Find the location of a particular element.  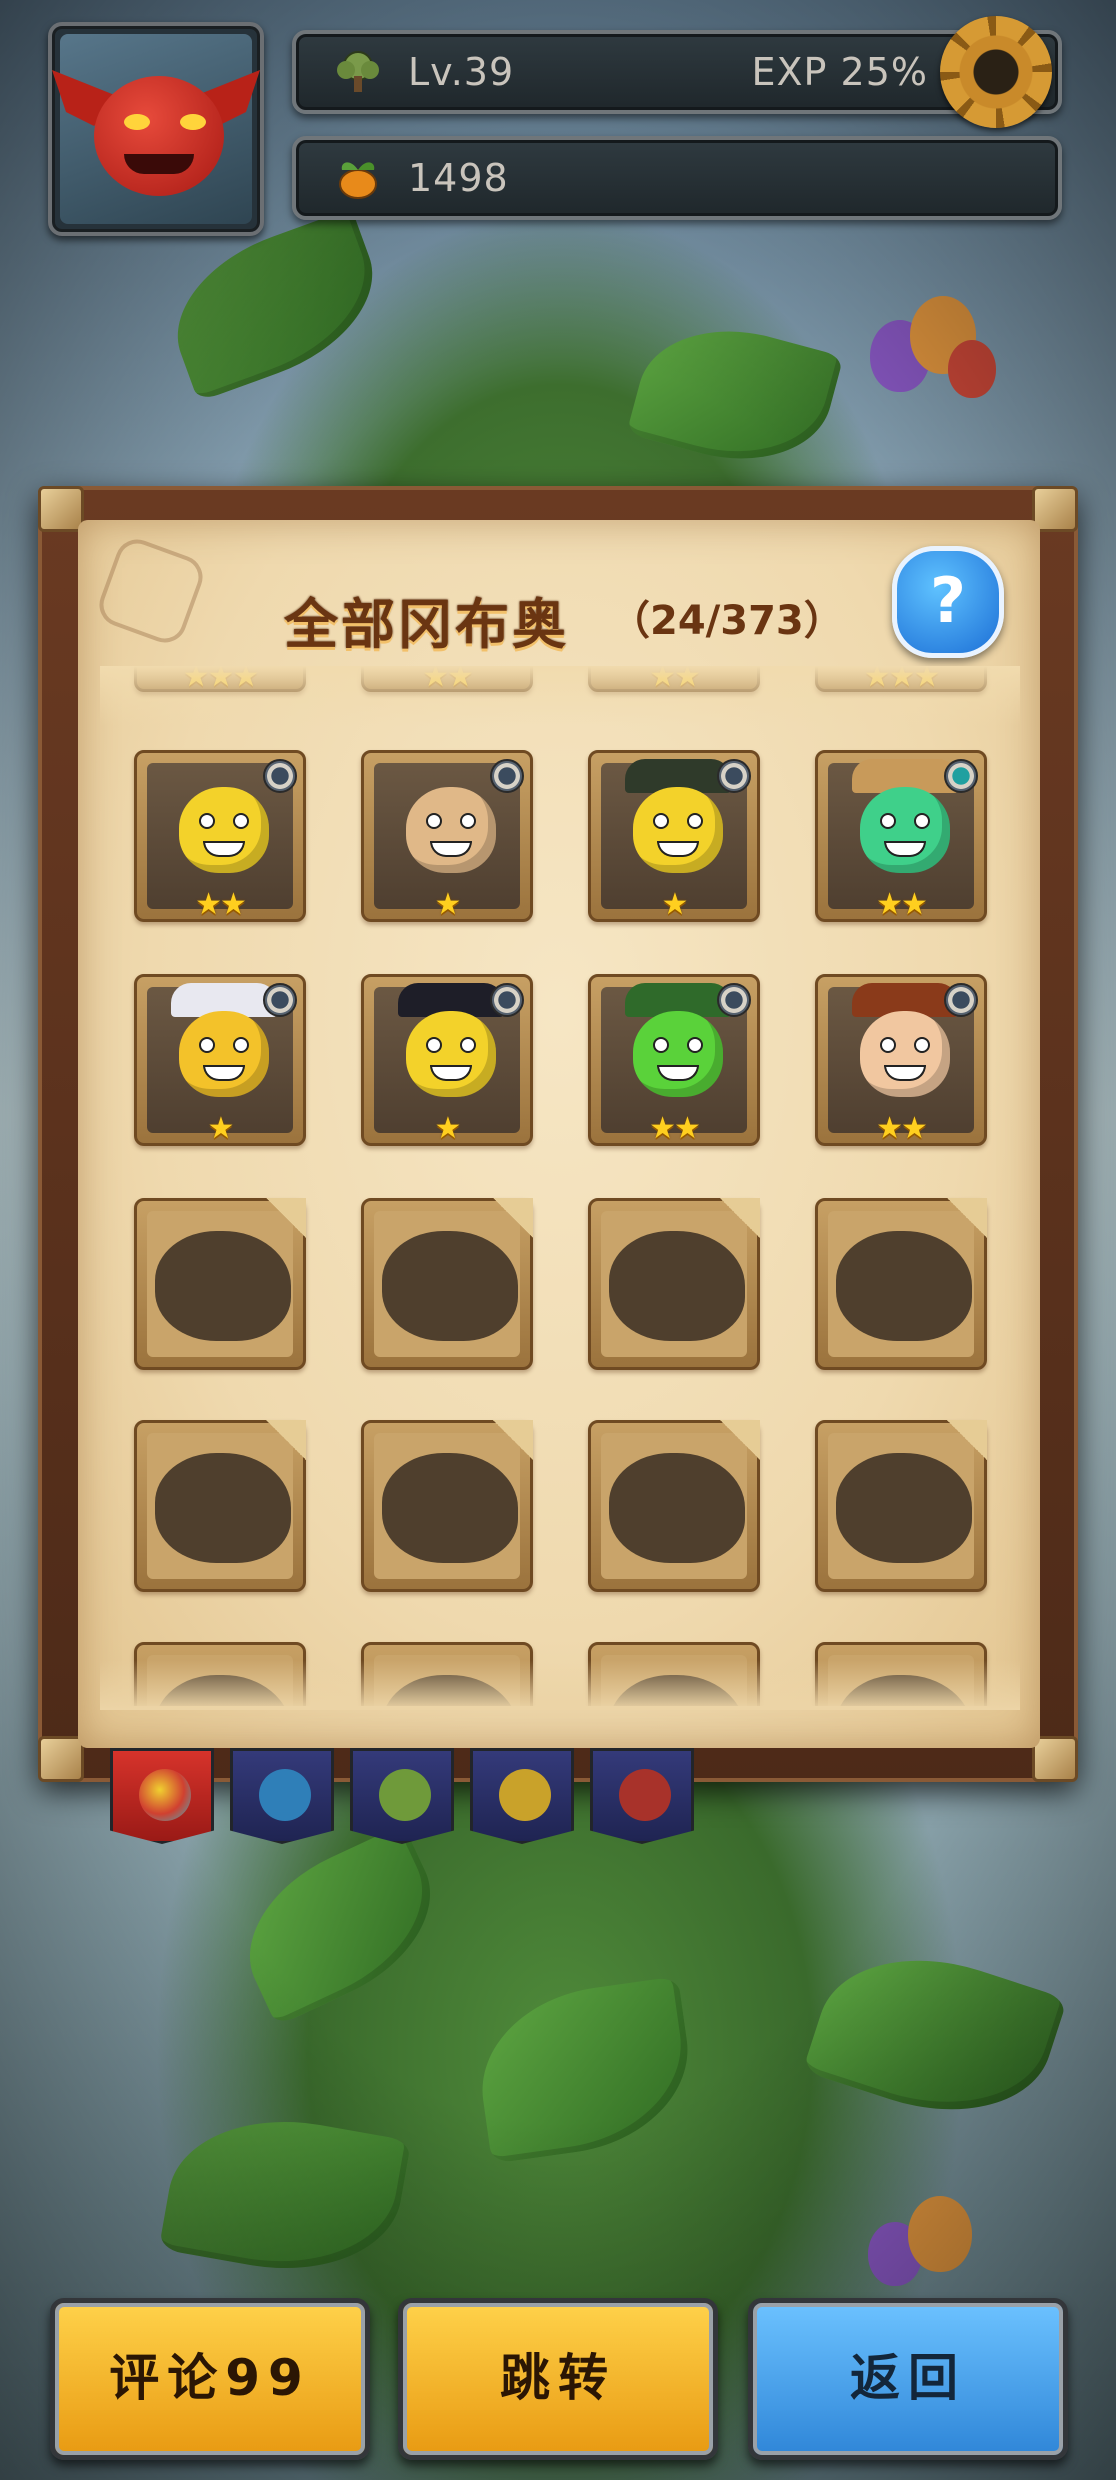

red-faction-icon is located at coordinates (645, 1795).